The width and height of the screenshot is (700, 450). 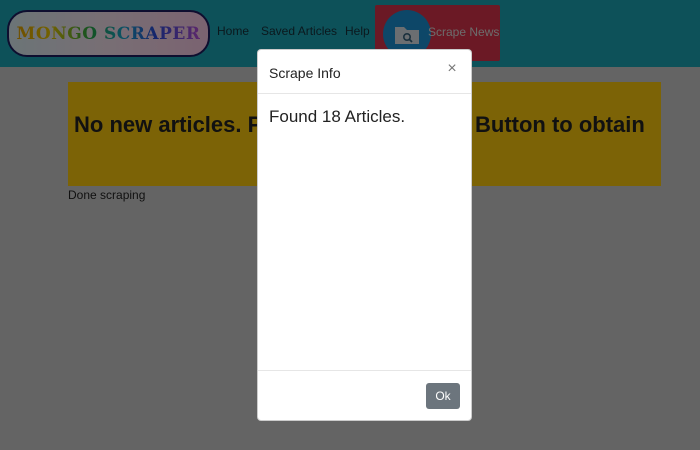 What do you see at coordinates (364, 72) in the screenshot?
I see `modal-header: Scrape Info ×` at bounding box center [364, 72].